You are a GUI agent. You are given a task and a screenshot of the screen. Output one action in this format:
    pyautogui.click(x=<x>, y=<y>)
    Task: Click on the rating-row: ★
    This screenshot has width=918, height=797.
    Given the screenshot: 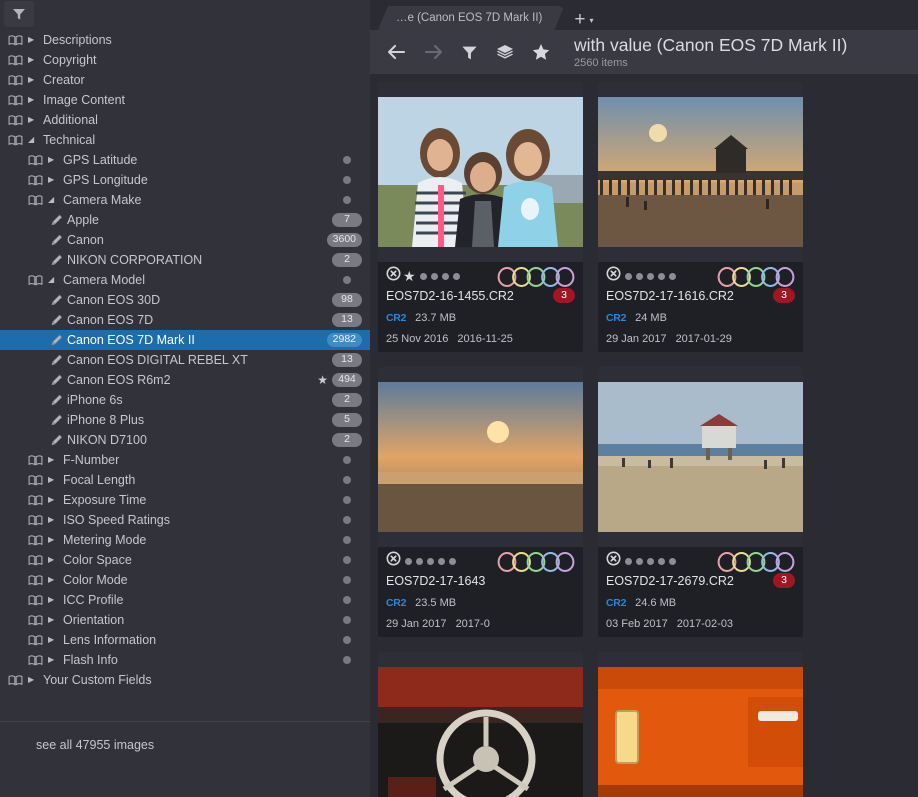 What is the action you would take?
    pyautogui.click(x=480, y=276)
    